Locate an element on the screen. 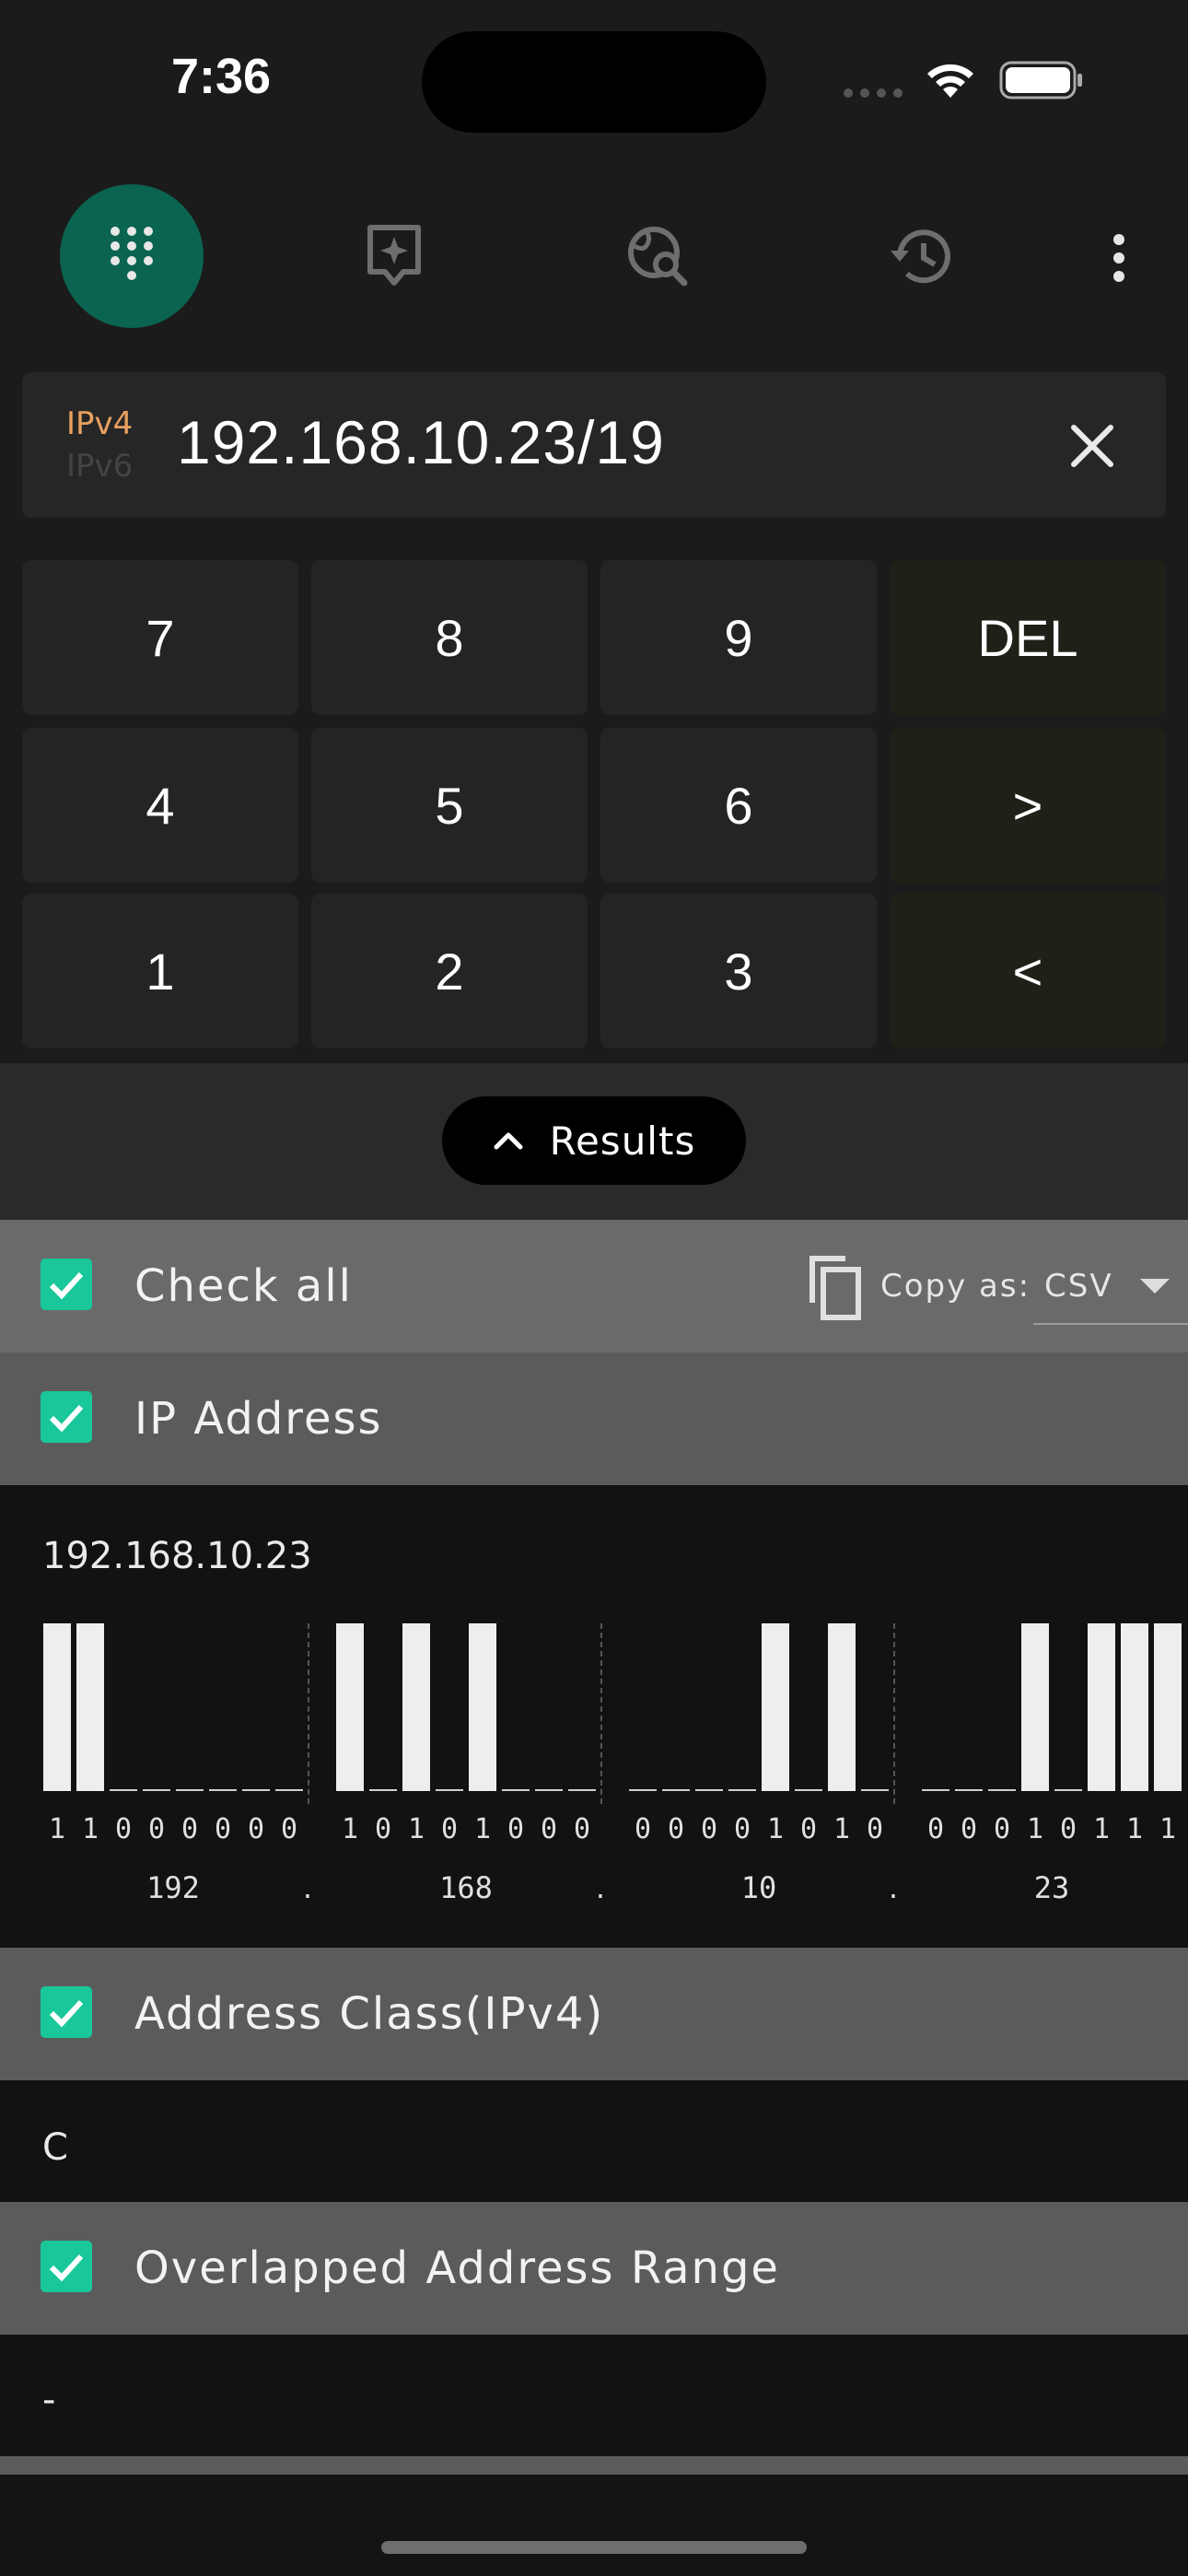 The height and width of the screenshot is (2576, 1188). key-3: 3 is located at coordinates (738, 971).